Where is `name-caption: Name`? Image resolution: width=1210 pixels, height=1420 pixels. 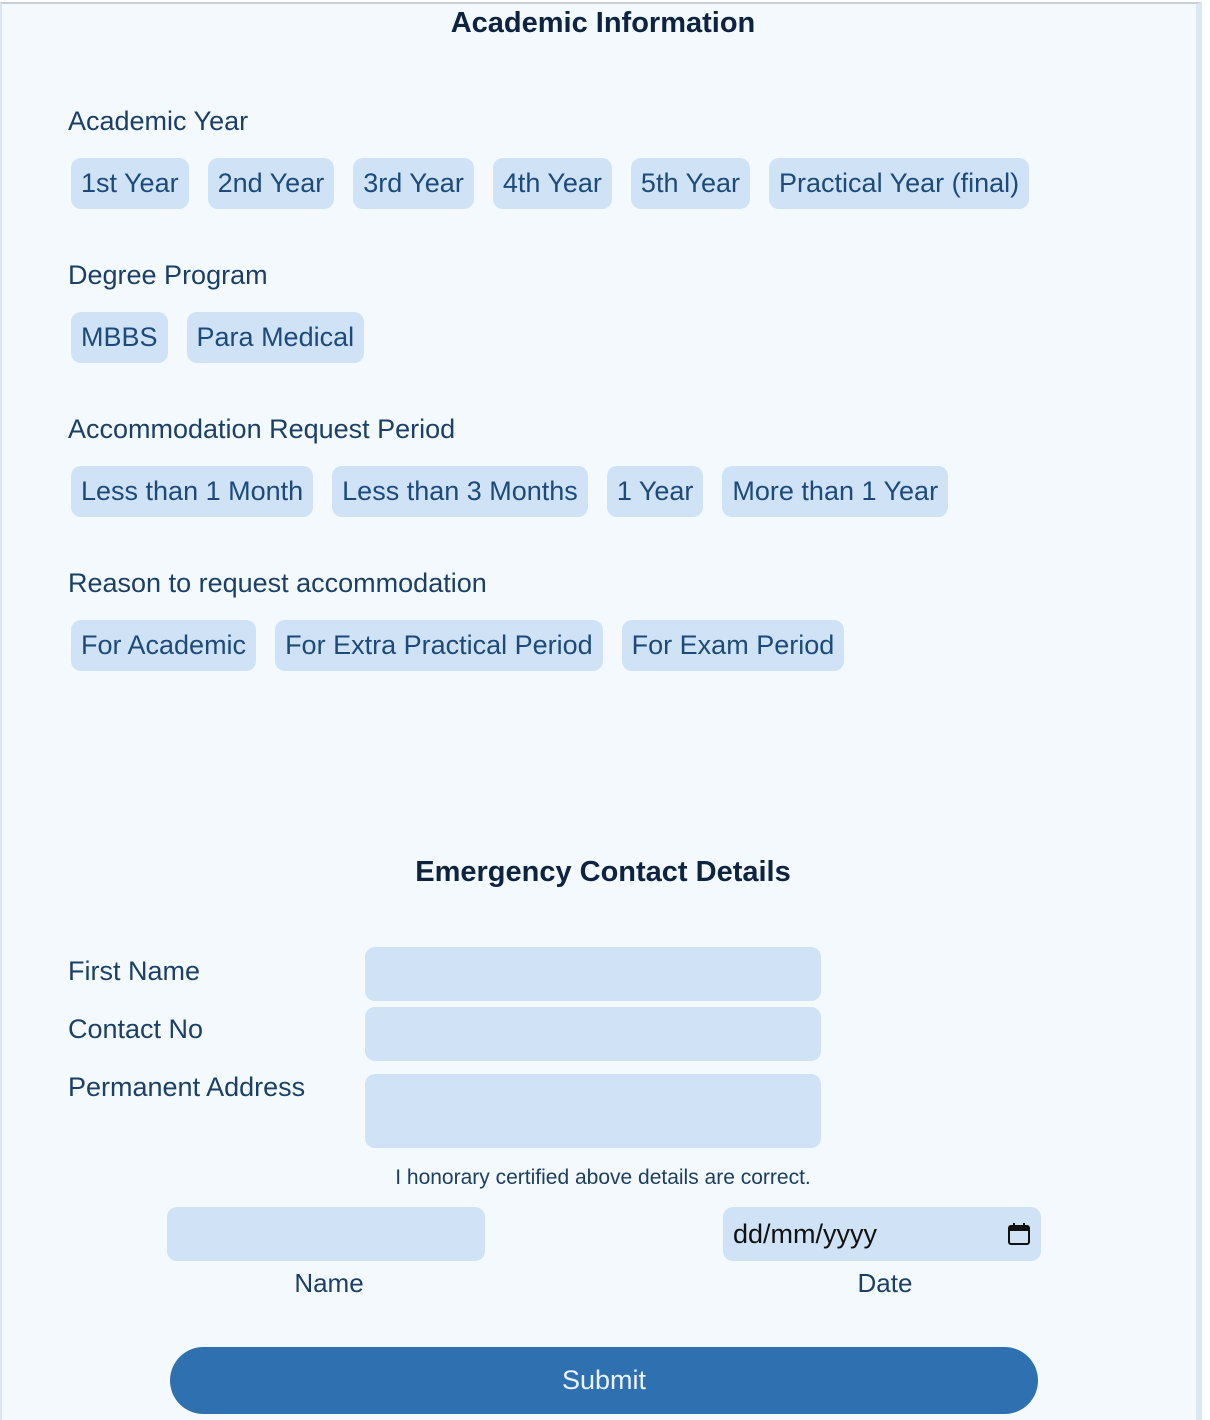
name-caption: Name is located at coordinates (329, 1283).